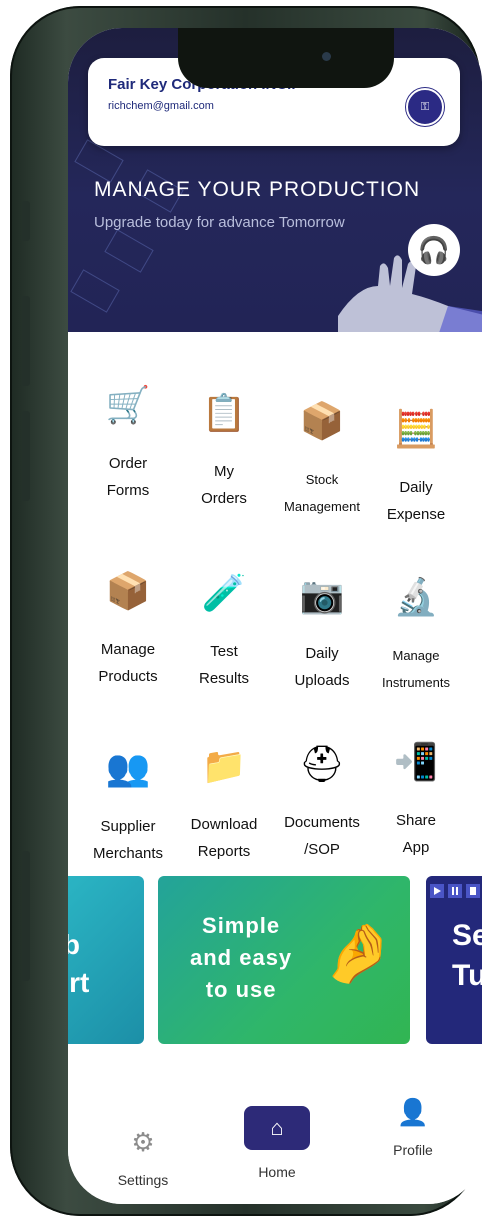  I want to click on mute-switch, so click(26, 221).